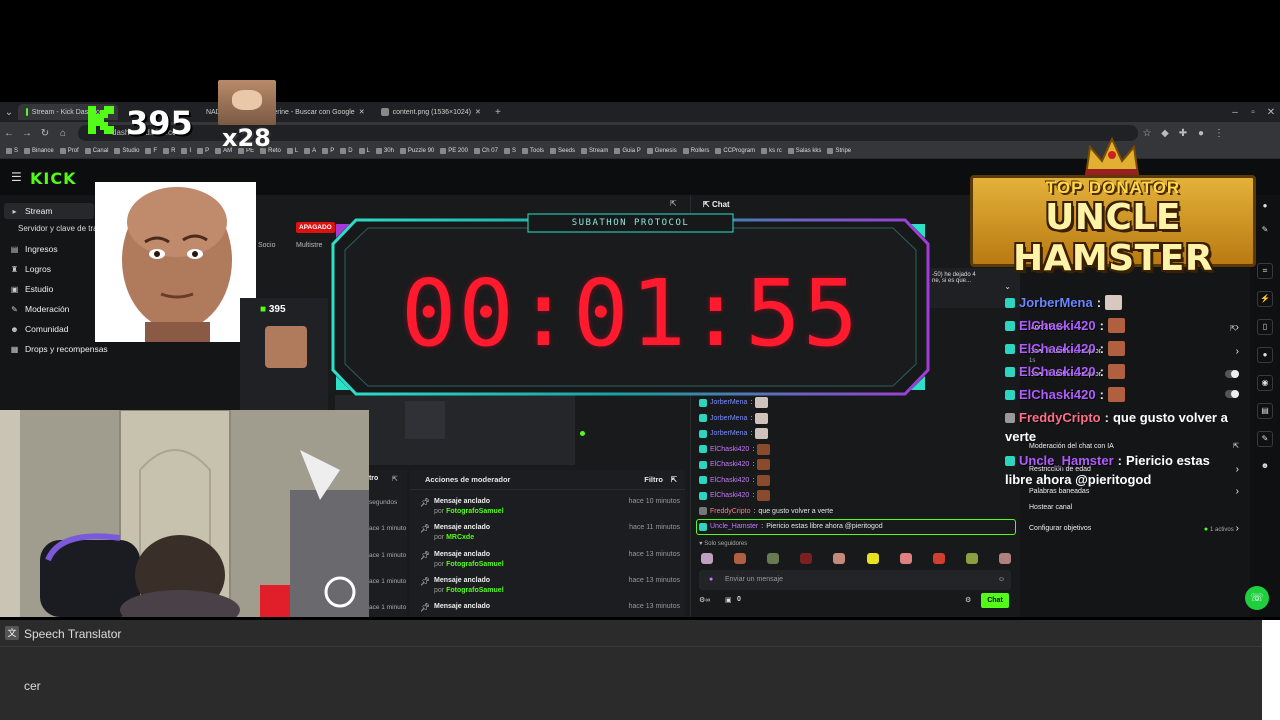 The width and height of the screenshot is (1280, 720). What do you see at coordinates (416, 151) in the screenshot?
I see `bookmark-item: Puzzle 90` at bounding box center [416, 151].